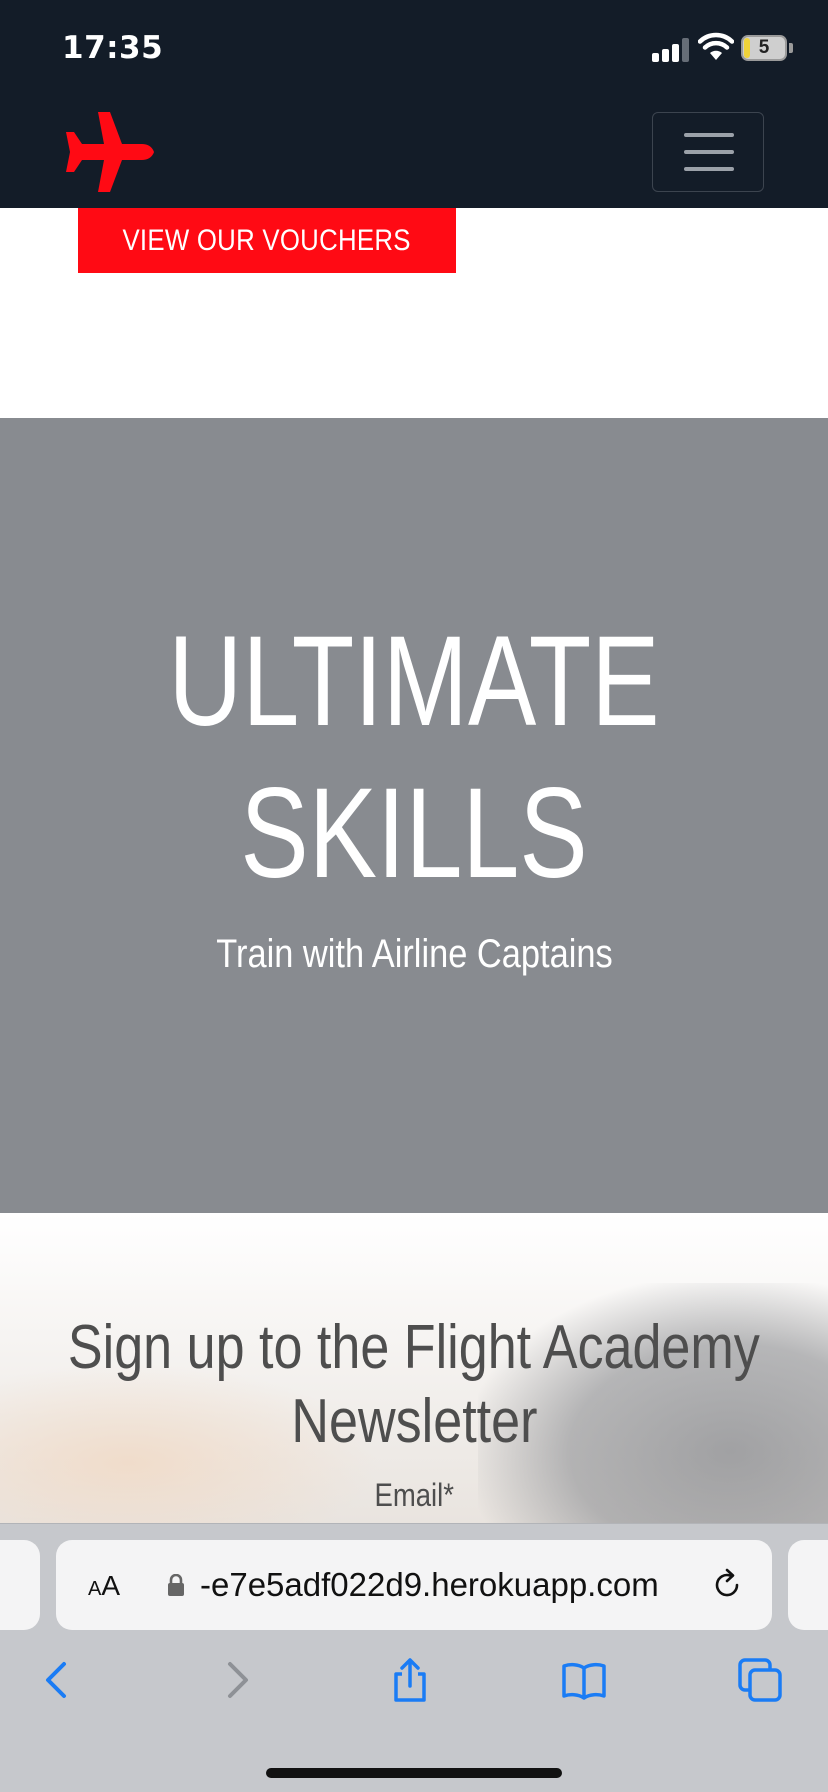 The height and width of the screenshot is (1792, 828). I want to click on next-tab-preview, so click(808, 1585).